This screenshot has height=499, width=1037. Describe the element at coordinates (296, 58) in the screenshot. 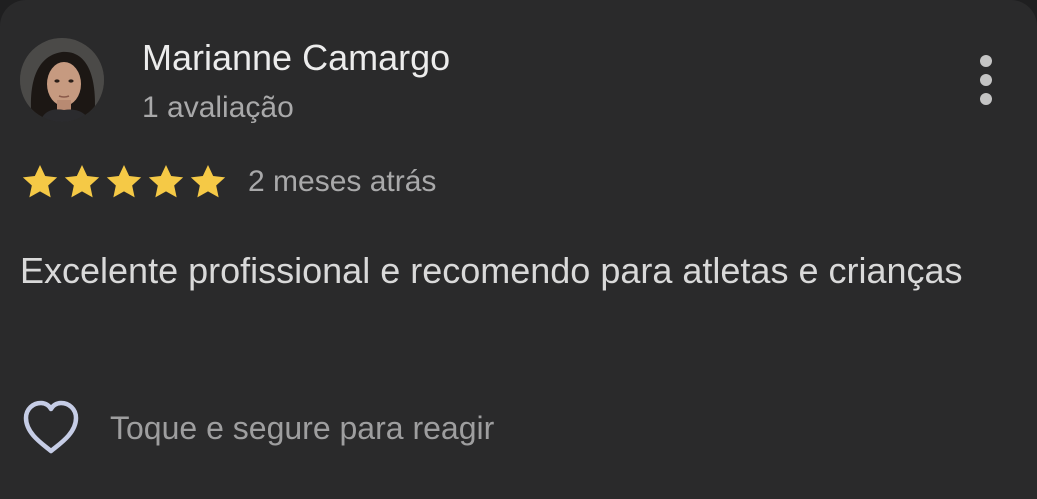

I see `reviewer-name: Marianne Camargo` at that location.